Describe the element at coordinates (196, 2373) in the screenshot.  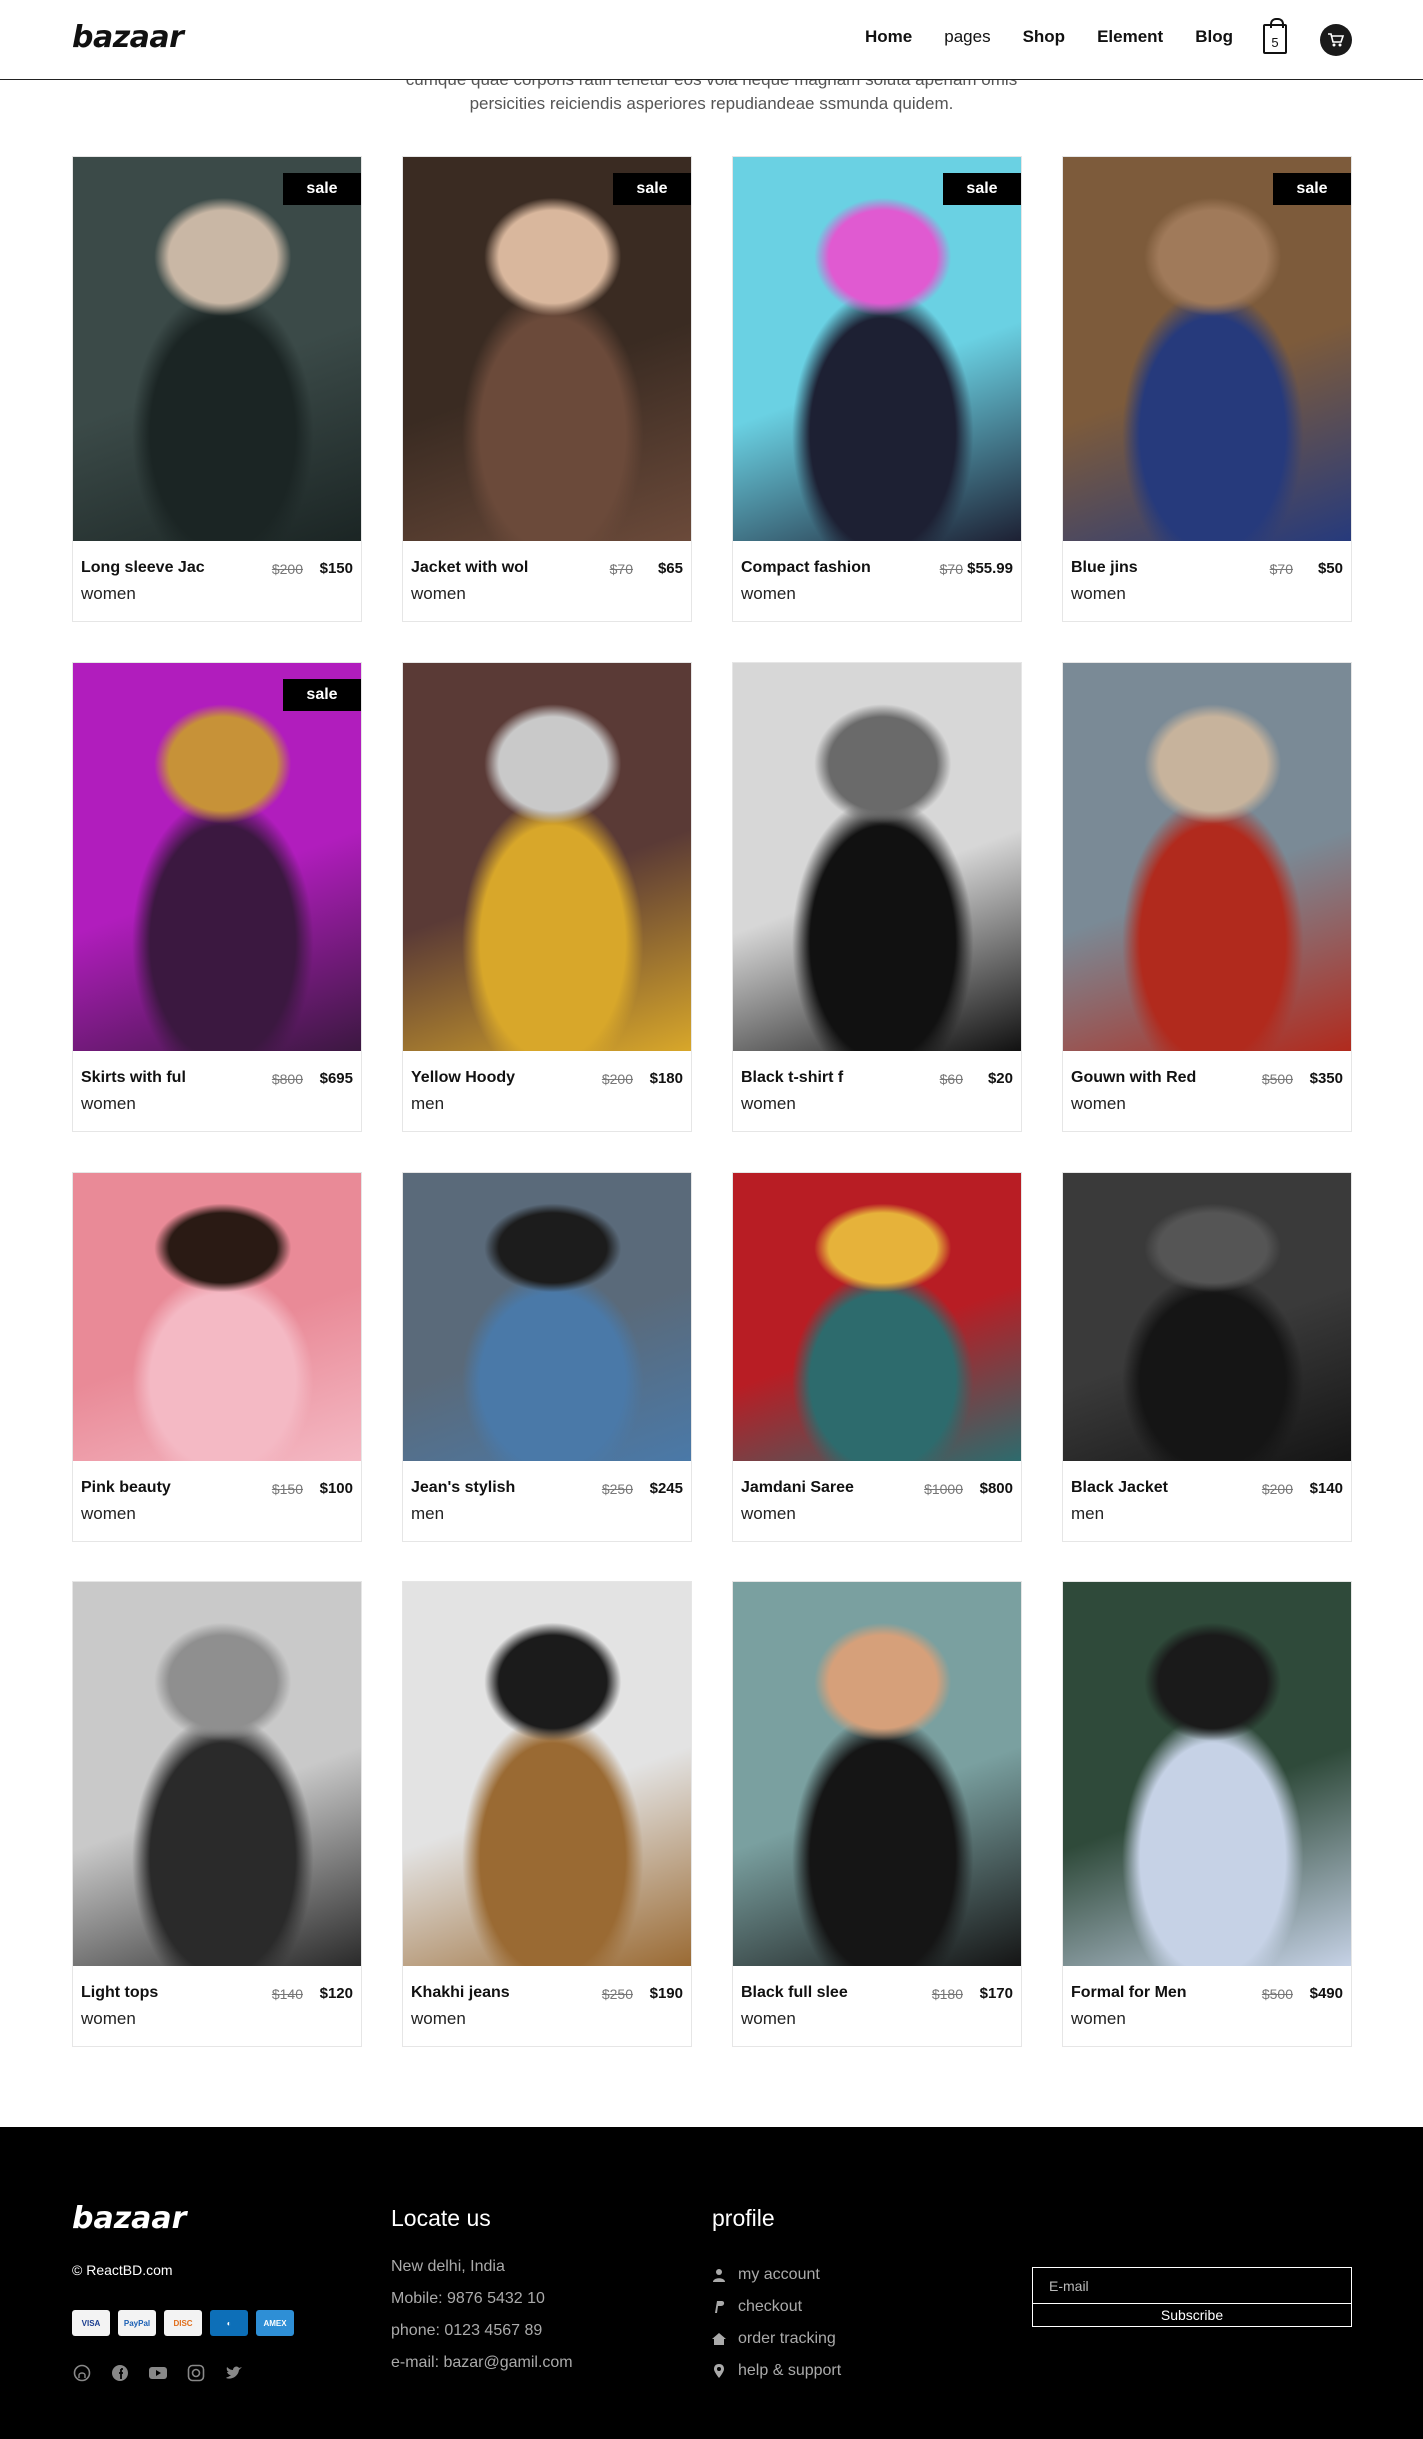
I see `instagram-icon` at that location.